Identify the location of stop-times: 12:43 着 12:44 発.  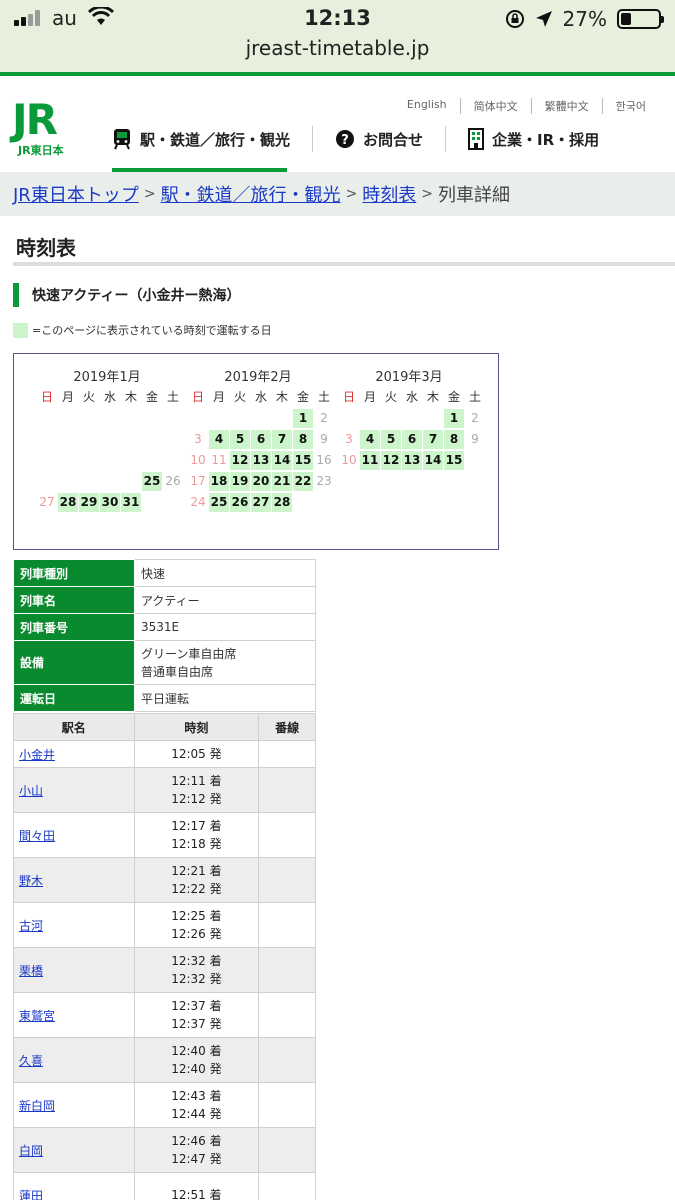
(196, 1105).